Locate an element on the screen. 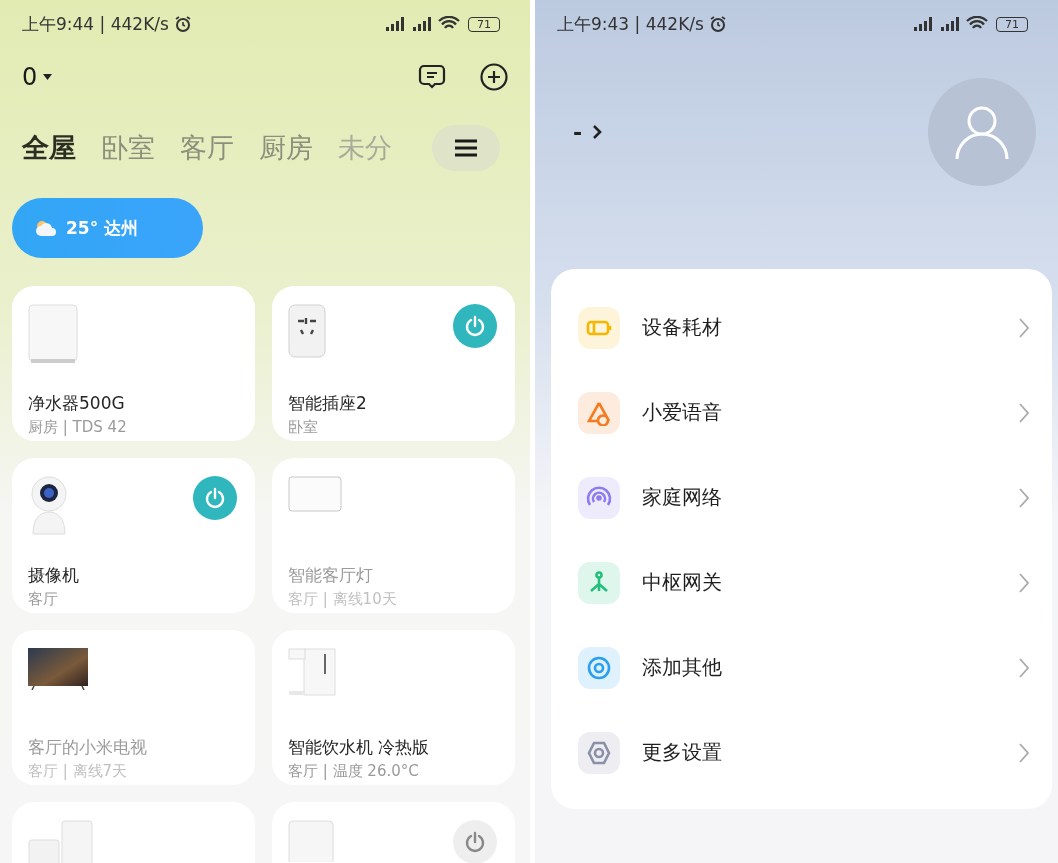 This screenshot has height=863, width=1058. device-status: 厨房 | TDS 42 is located at coordinates (78, 427).